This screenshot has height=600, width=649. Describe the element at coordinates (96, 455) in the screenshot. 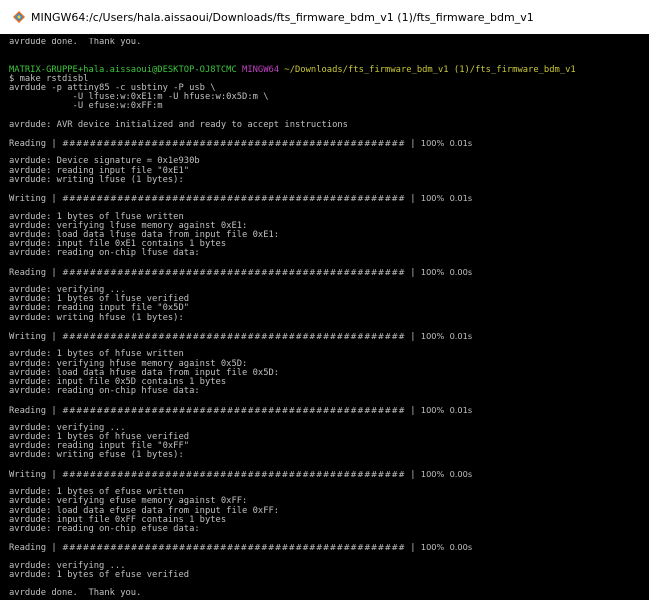

I see `output-line: avrdude: writing efuse (1 bytes):` at that location.